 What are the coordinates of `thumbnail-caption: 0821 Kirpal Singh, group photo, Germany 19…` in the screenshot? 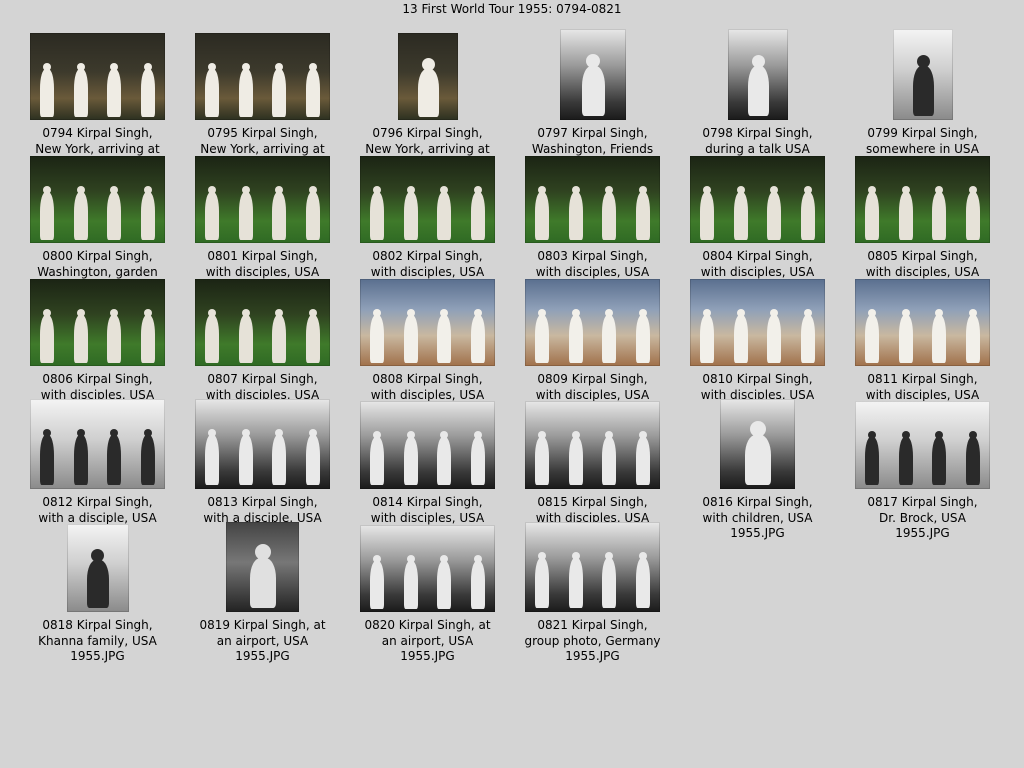 It's located at (592, 641).